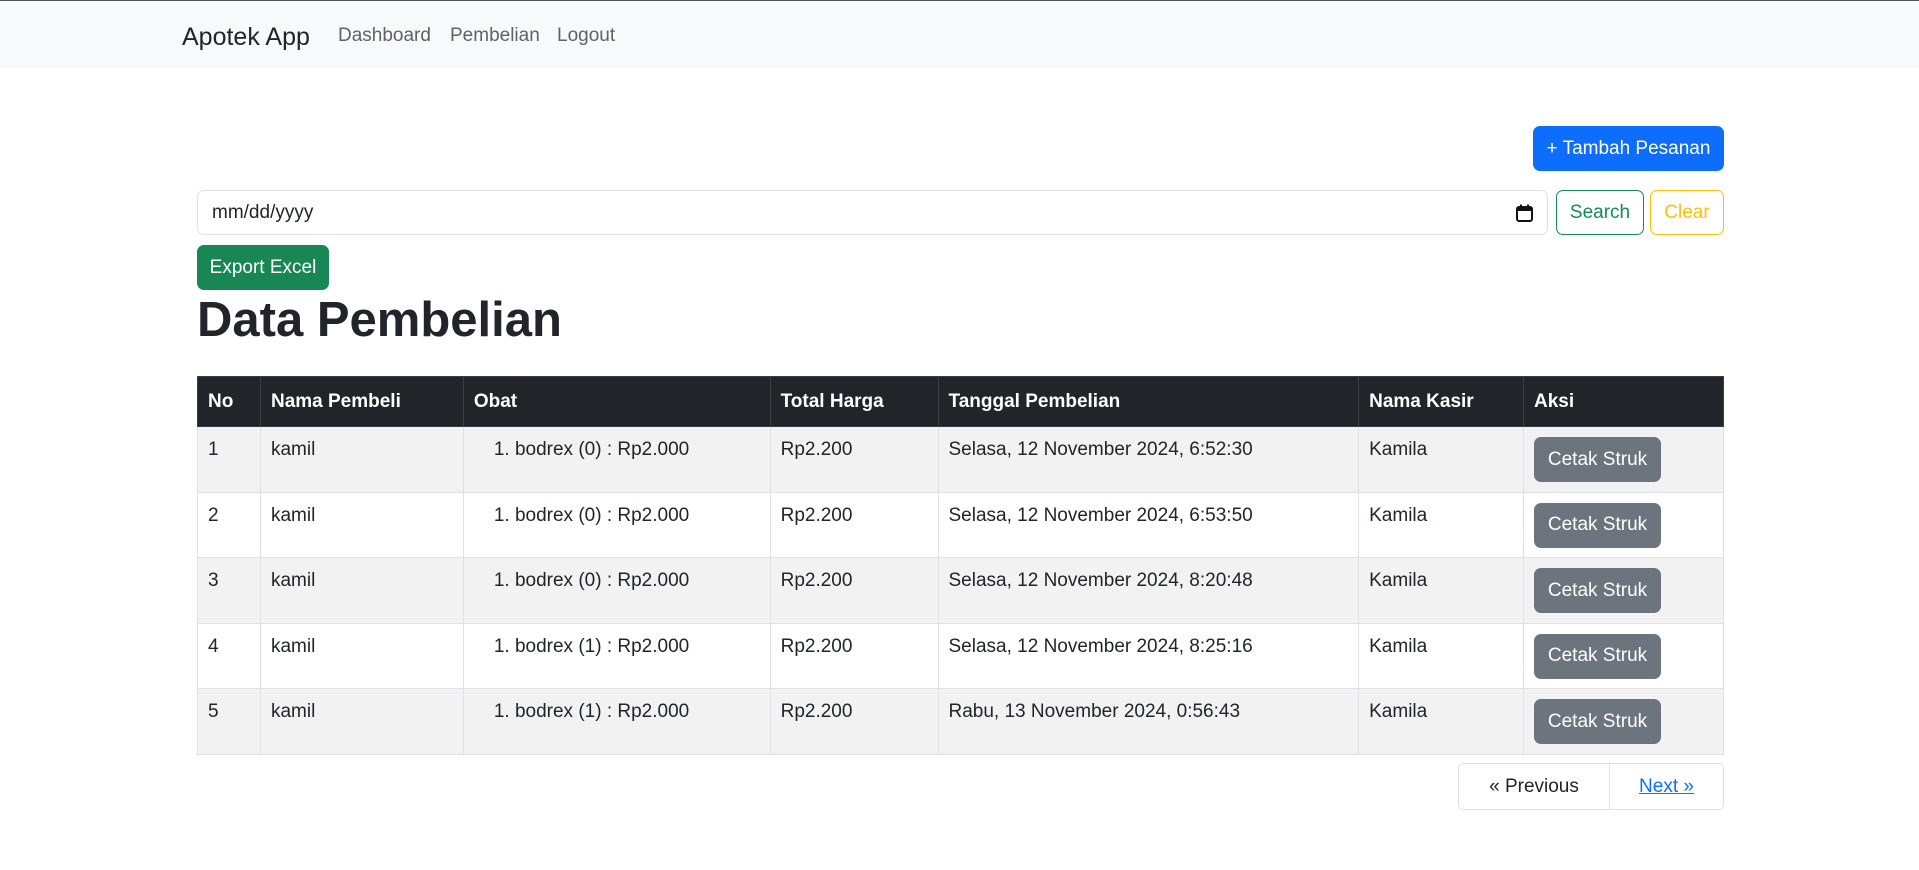 The height and width of the screenshot is (870, 1919). What do you see at coordinates (263, 267) in the screenshot?
I see `export-excel-button: Export Excel` at bounding box center [263, 267].